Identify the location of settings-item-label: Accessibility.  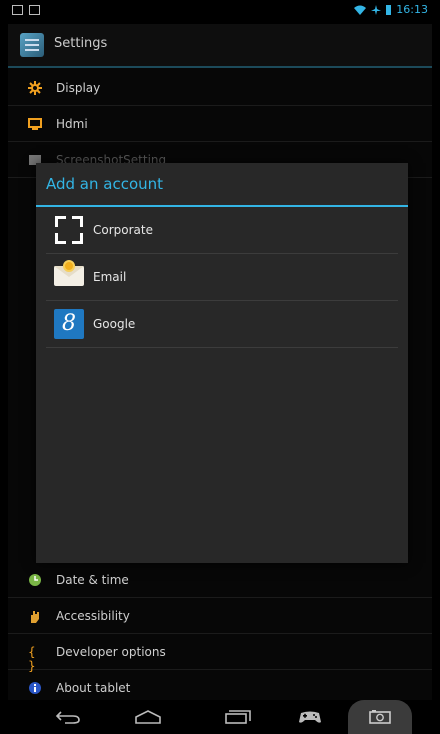
(93, 615).